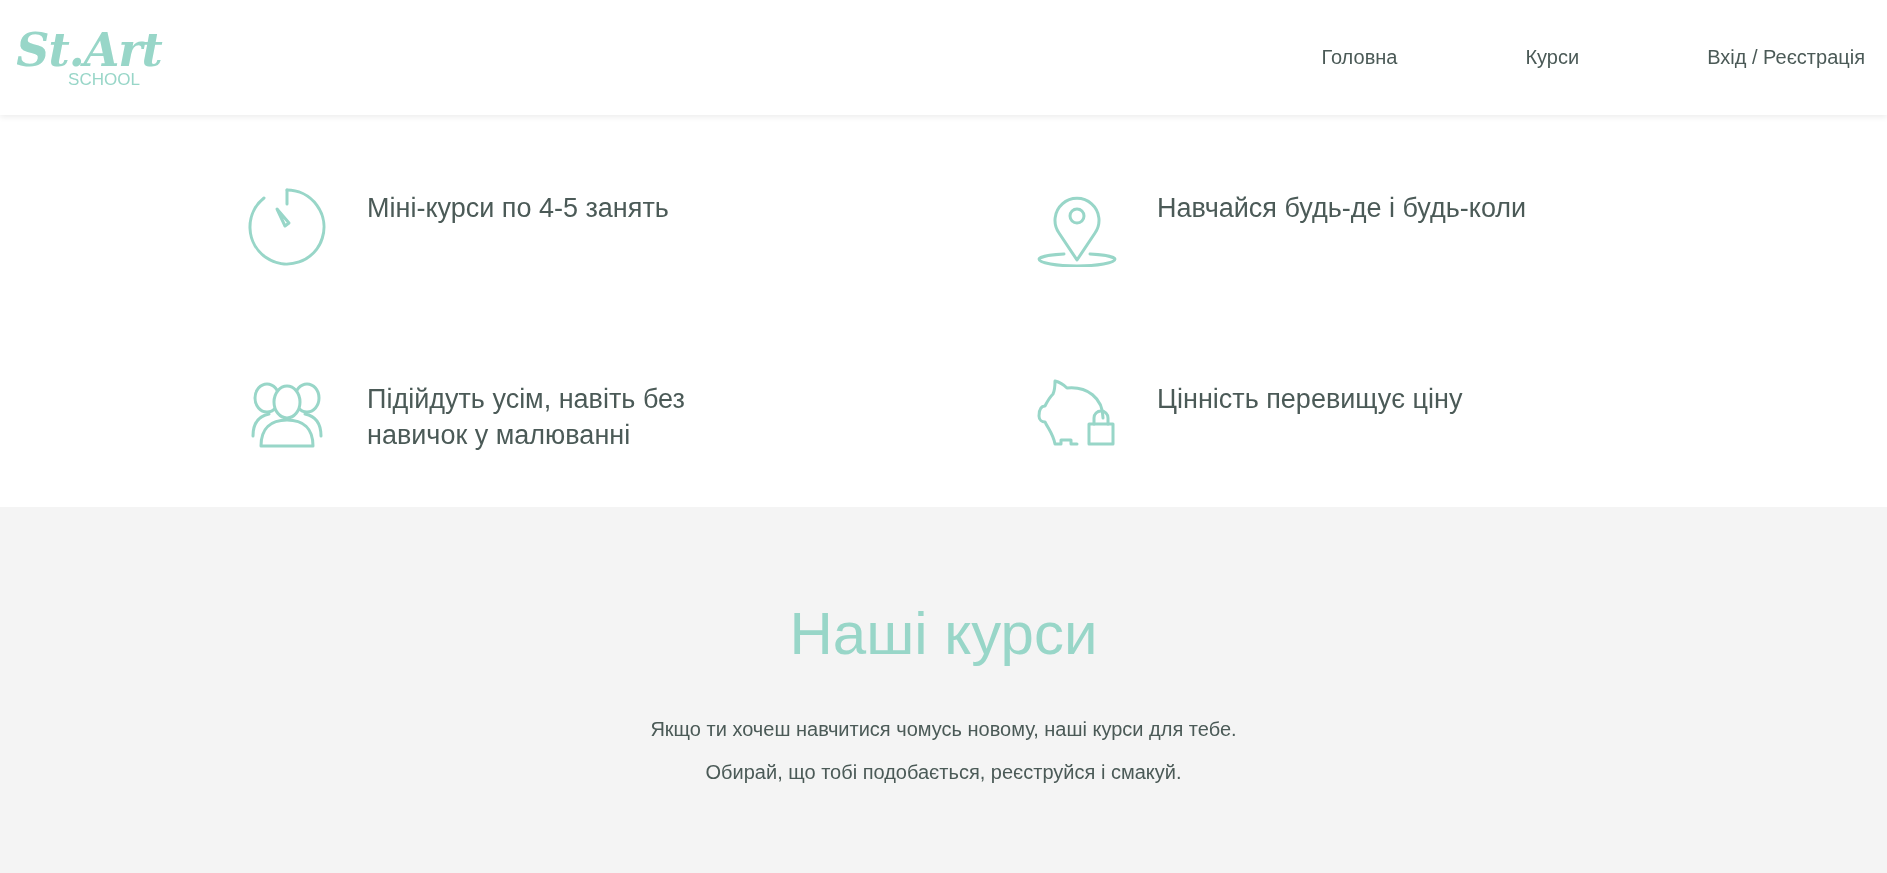 Image resolution: width=1887 pixels, height=873 pixels. Describe the element at coordinates (518, 208) in the screenshot. I see `feature-text: Міні-курси по 4-5 занять` at that location.